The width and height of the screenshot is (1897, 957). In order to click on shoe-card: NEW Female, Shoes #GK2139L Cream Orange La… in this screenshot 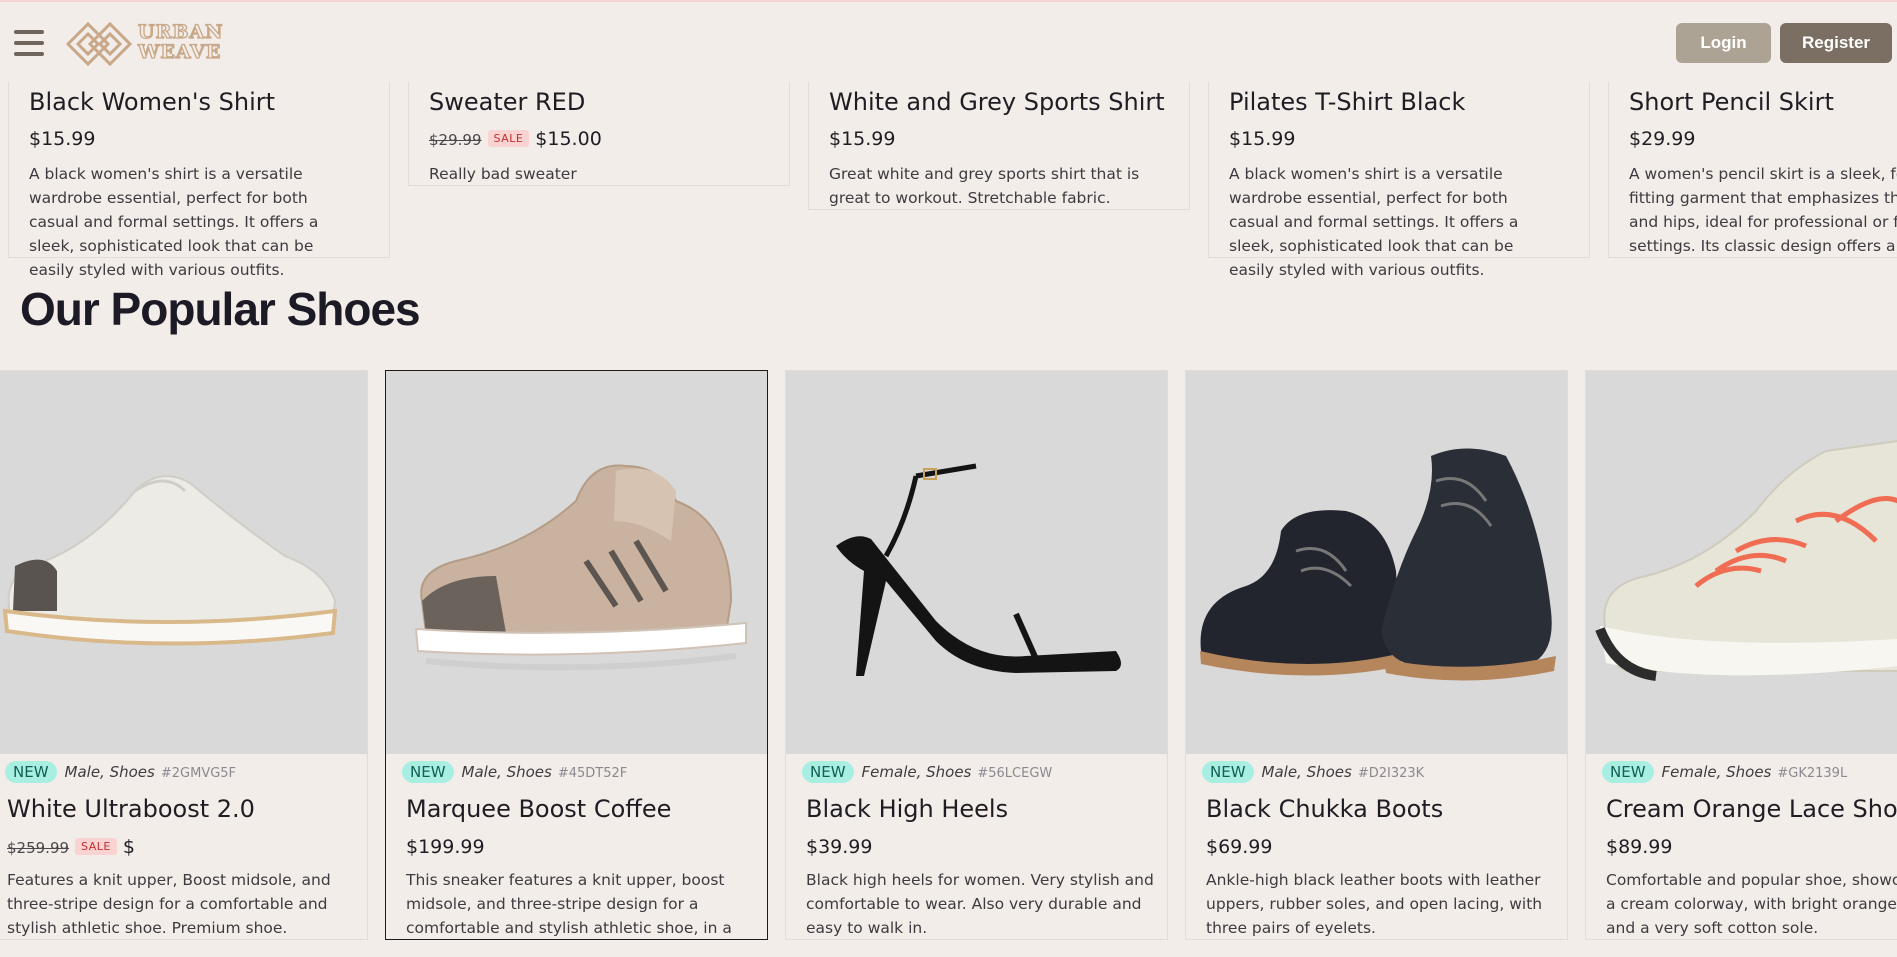, I will do `click(1741, 655)`.